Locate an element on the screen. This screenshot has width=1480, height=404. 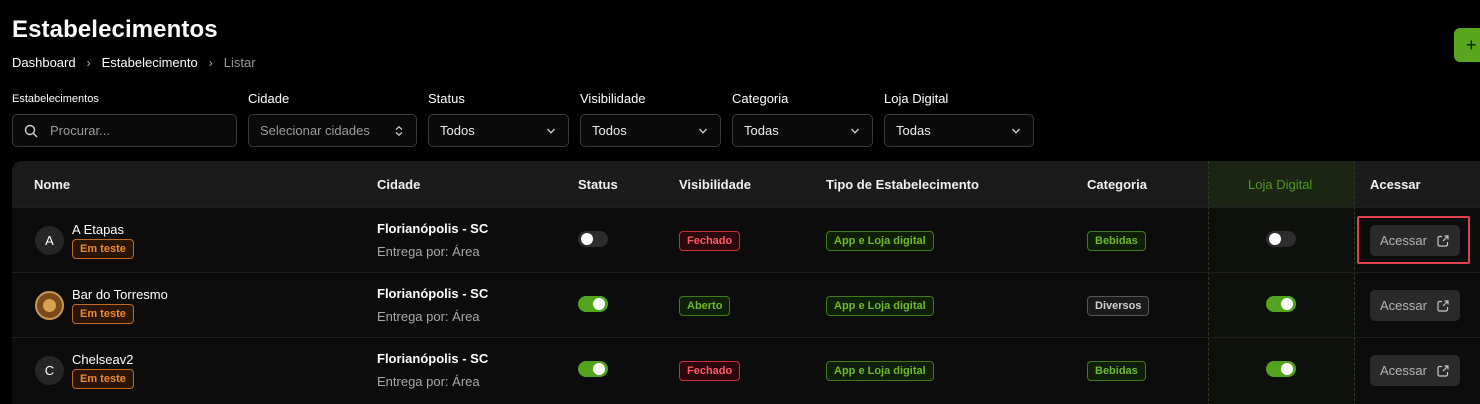
filter-label: Loja Digital is located at coordinates (916, 98).